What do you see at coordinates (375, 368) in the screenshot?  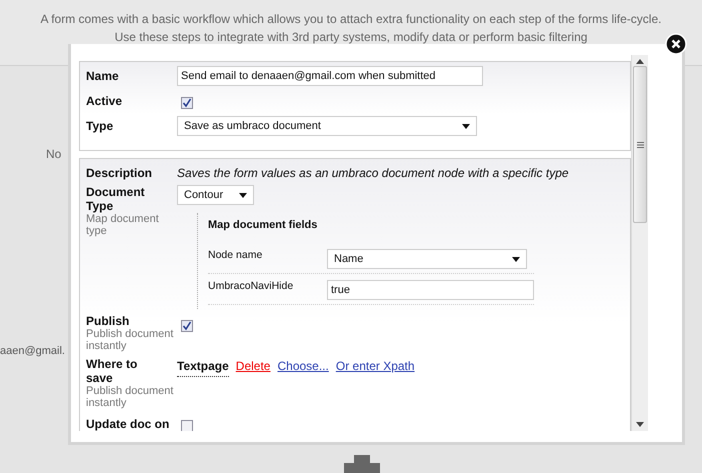 I see `action-link: Or enter Xpath` at bounding box center [375, 368].